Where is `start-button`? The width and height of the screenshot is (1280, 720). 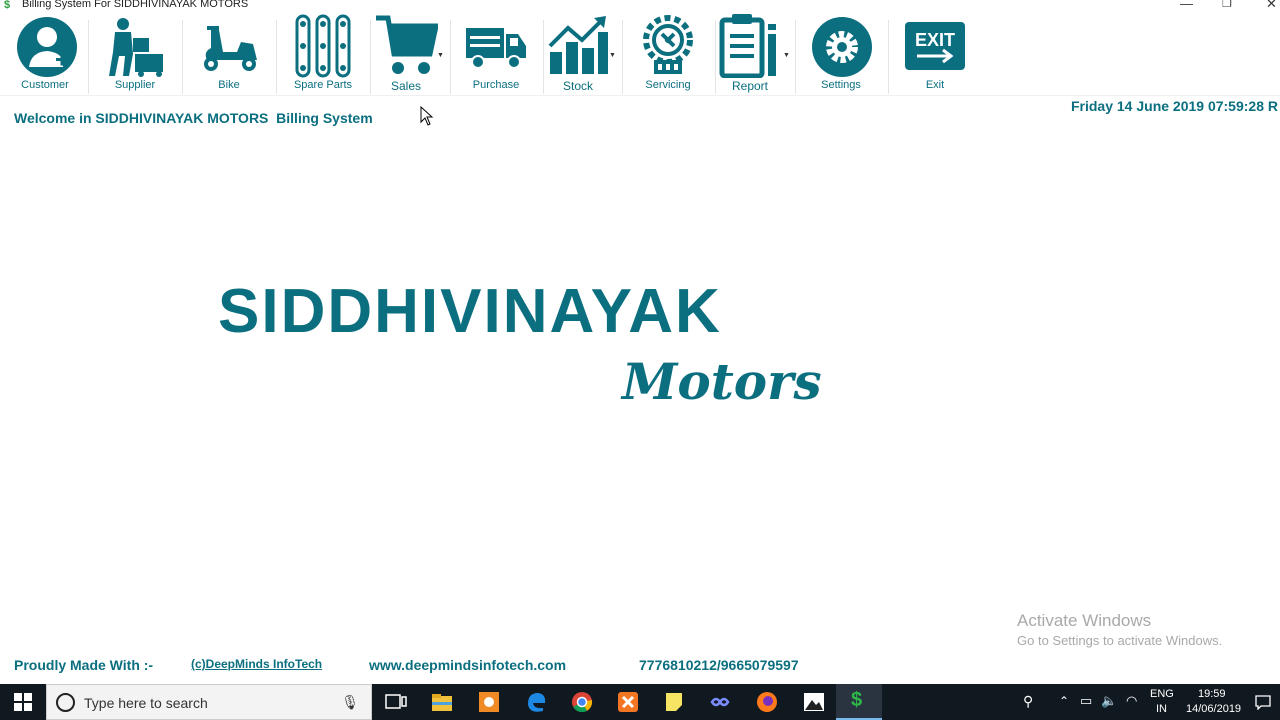 start-button is located at coordinates (23, 702).